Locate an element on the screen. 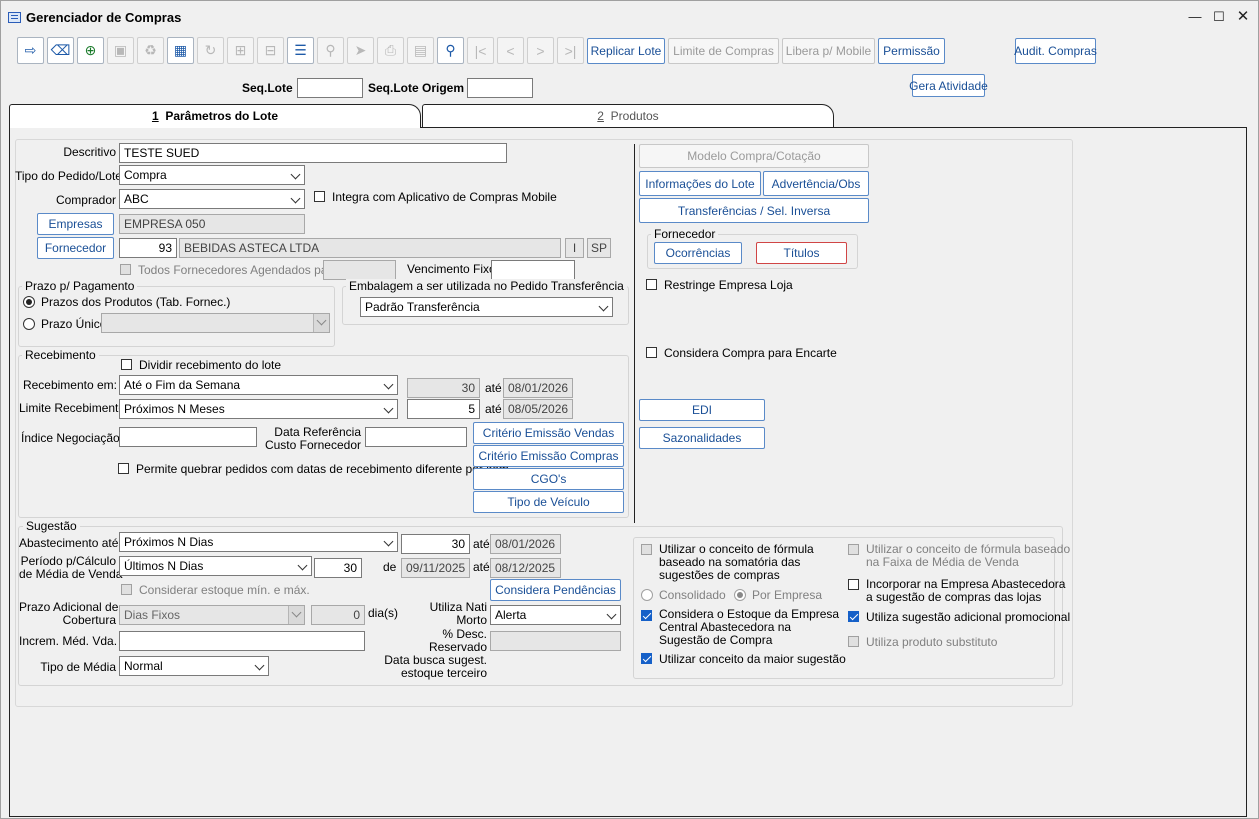  data-referencia-input is located at coordinates (416, 437).